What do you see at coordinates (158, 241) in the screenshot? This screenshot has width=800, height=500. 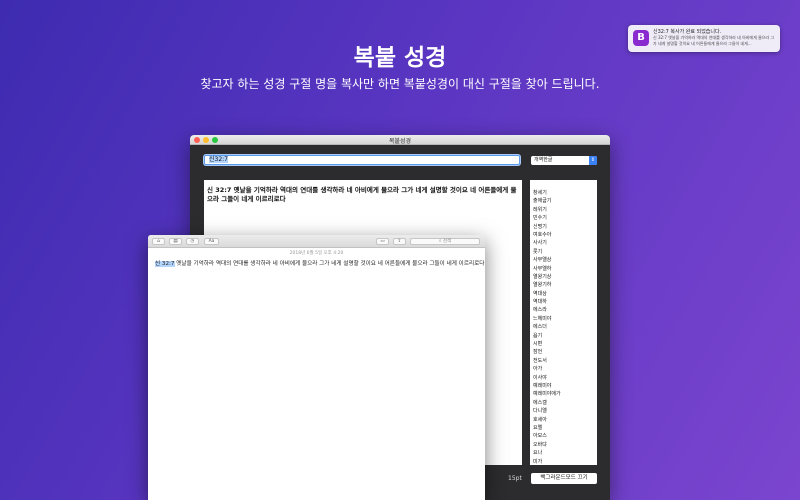 I see `home-icon: ⌂` at bounding box center [158, 241].